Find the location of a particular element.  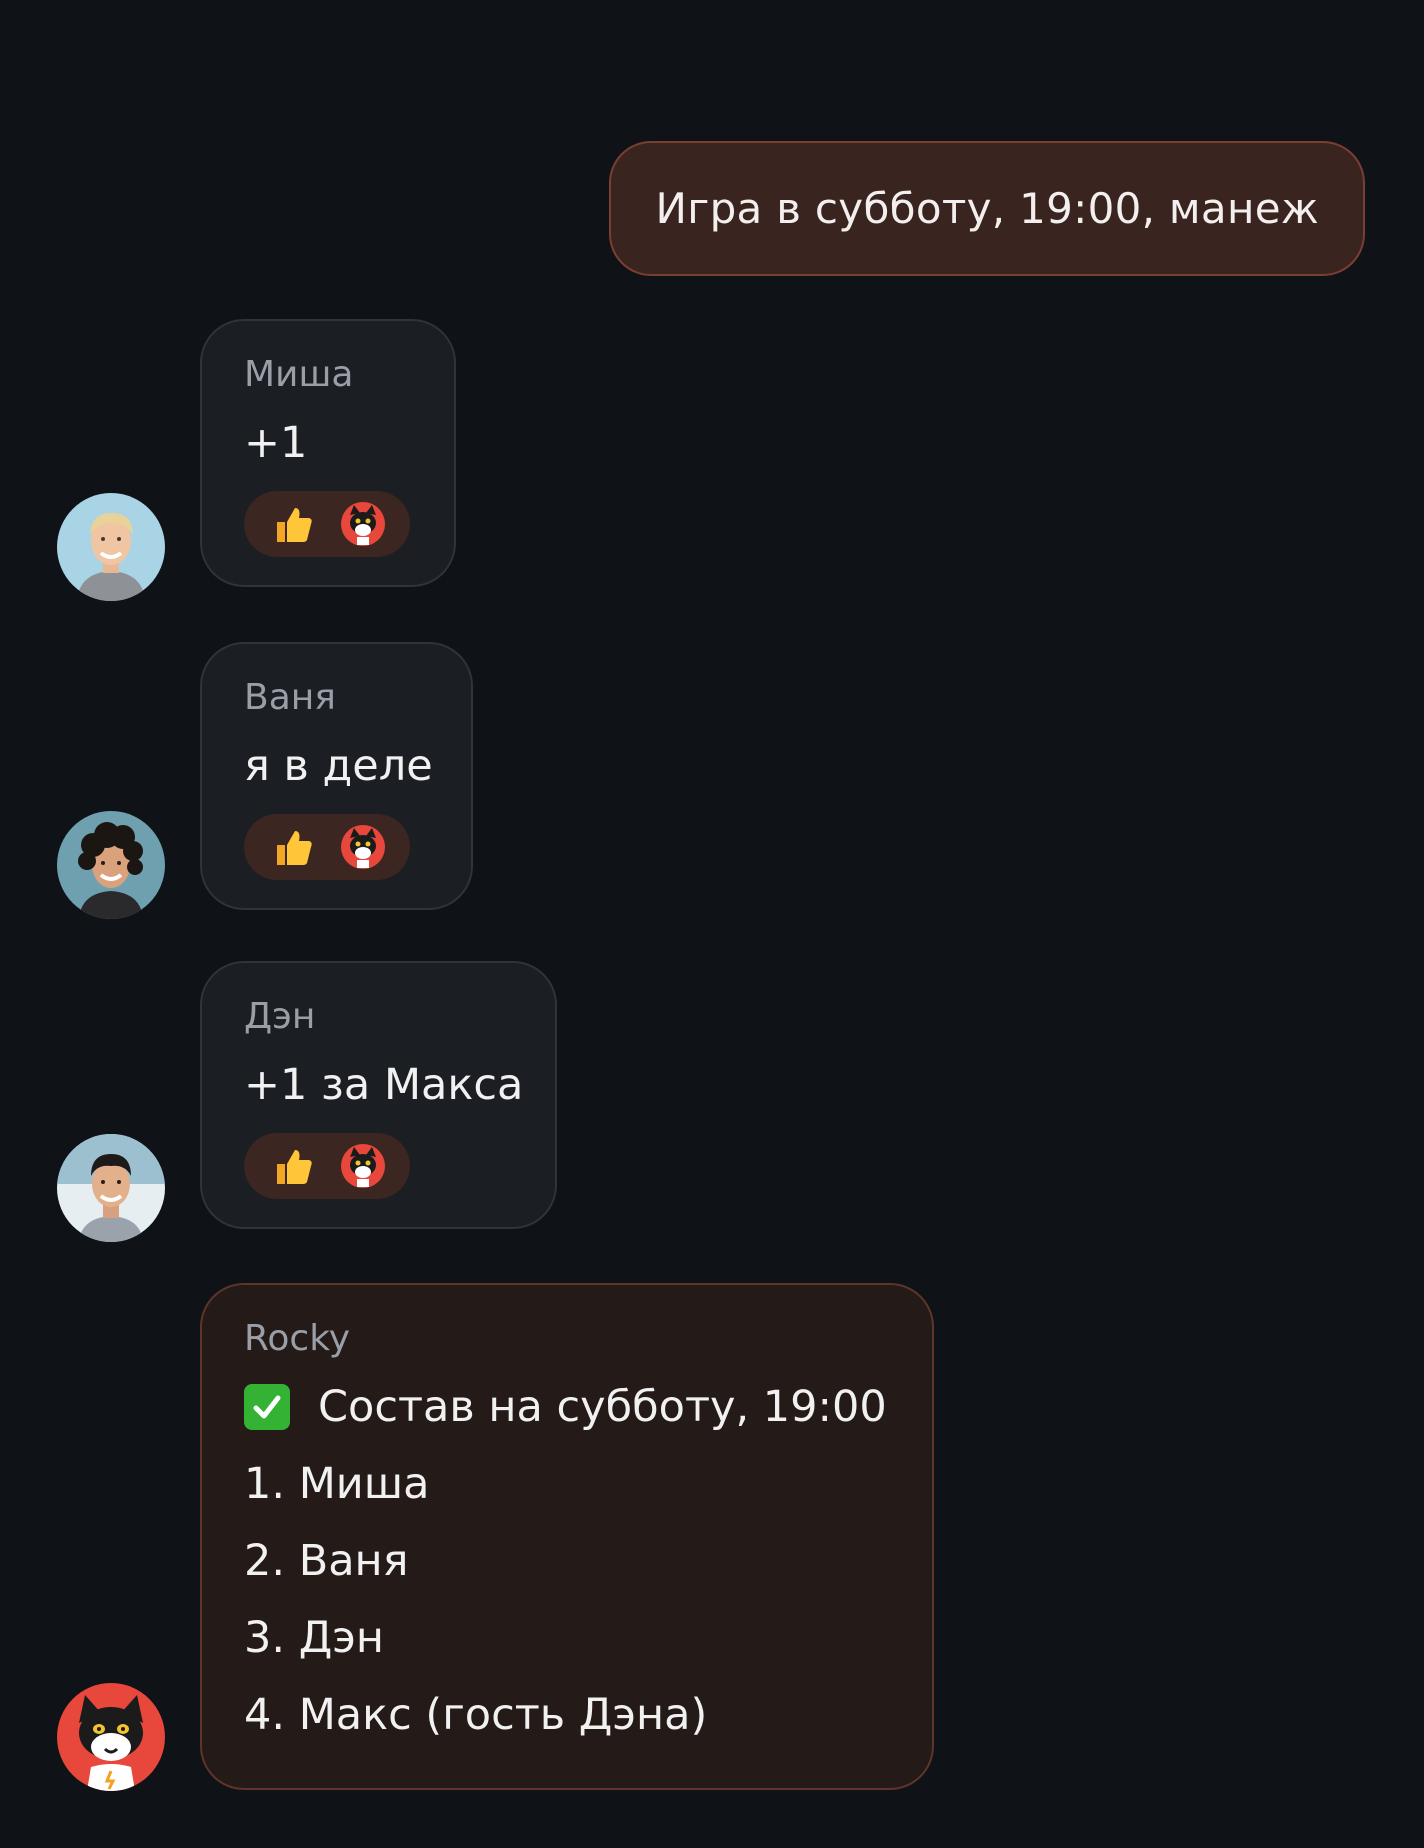

bot-heading-text: Состав на субботу, 19:00 is located at coordinates (602, 1407).